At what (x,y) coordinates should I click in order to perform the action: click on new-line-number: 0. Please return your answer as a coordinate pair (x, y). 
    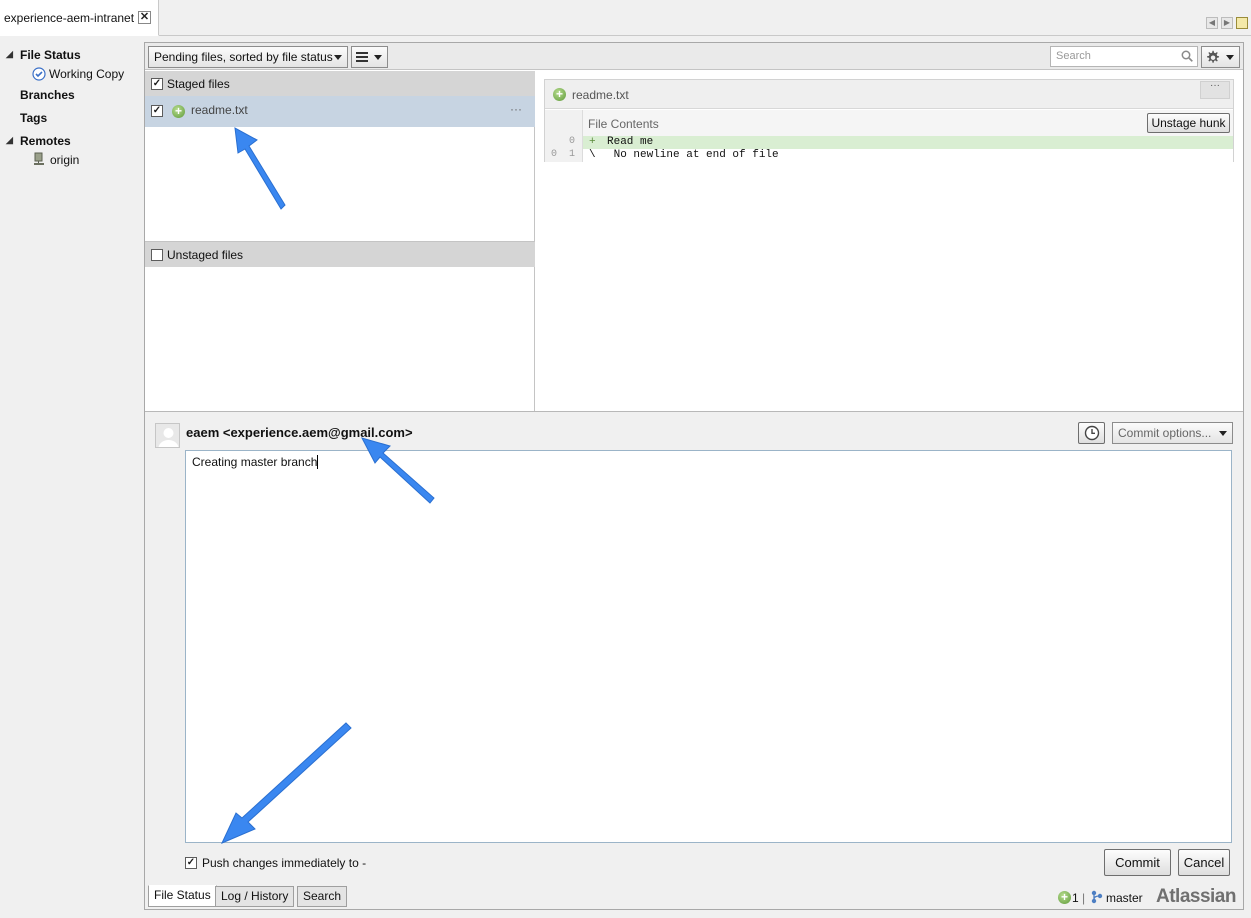
    Looking at the image, I should click on (572, 141).